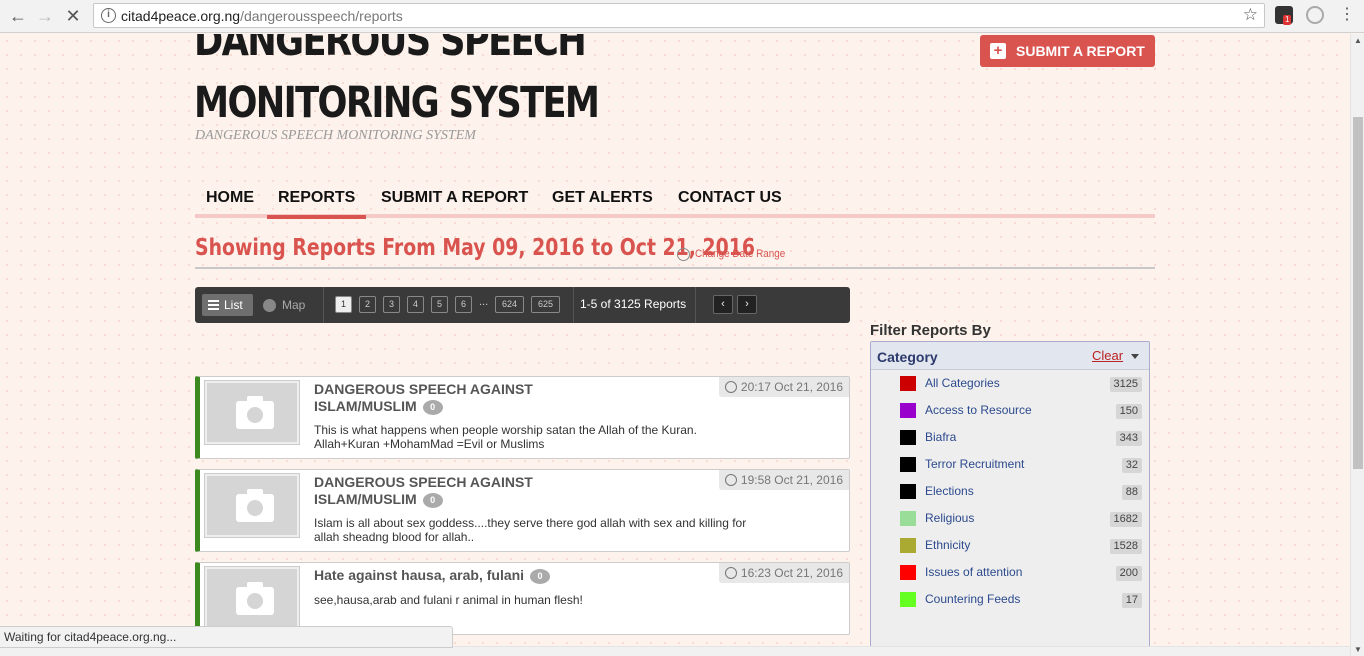 The width and height of the screenshot is (1364, 656). I want to click on page-link-1: 1, so click(343, 304).